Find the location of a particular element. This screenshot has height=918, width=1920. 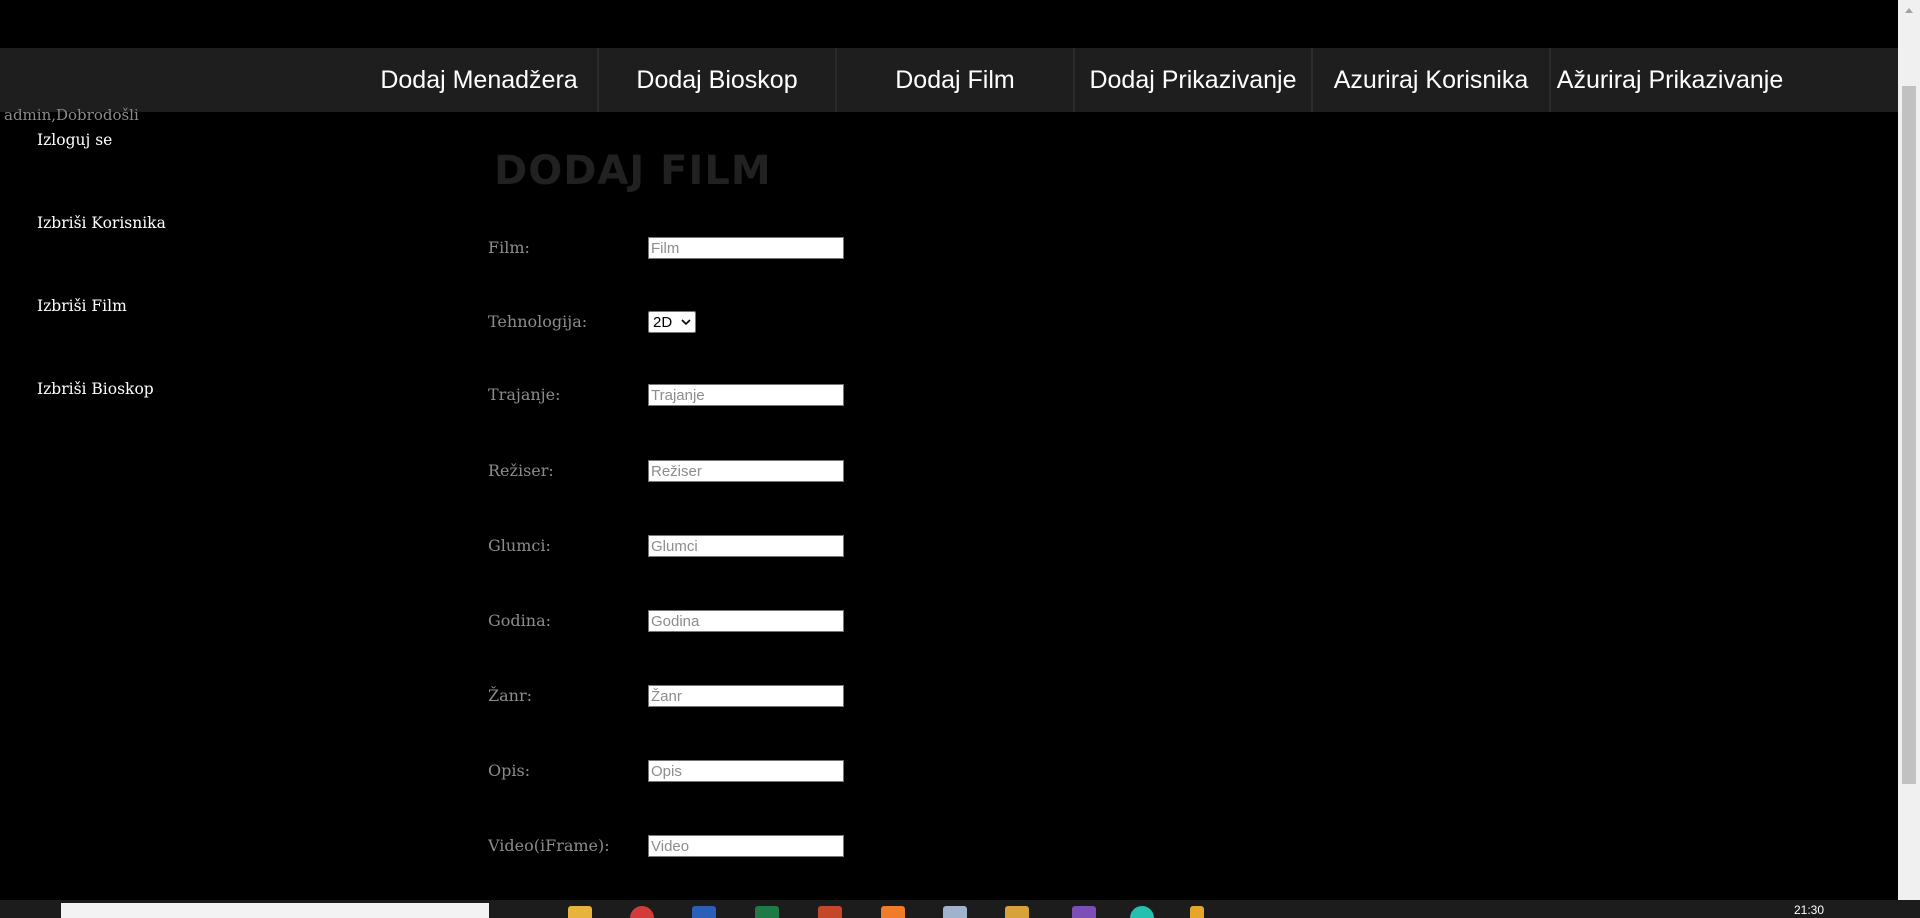

trajanje-row: Trajanje: is located at coordinates (668, 395).